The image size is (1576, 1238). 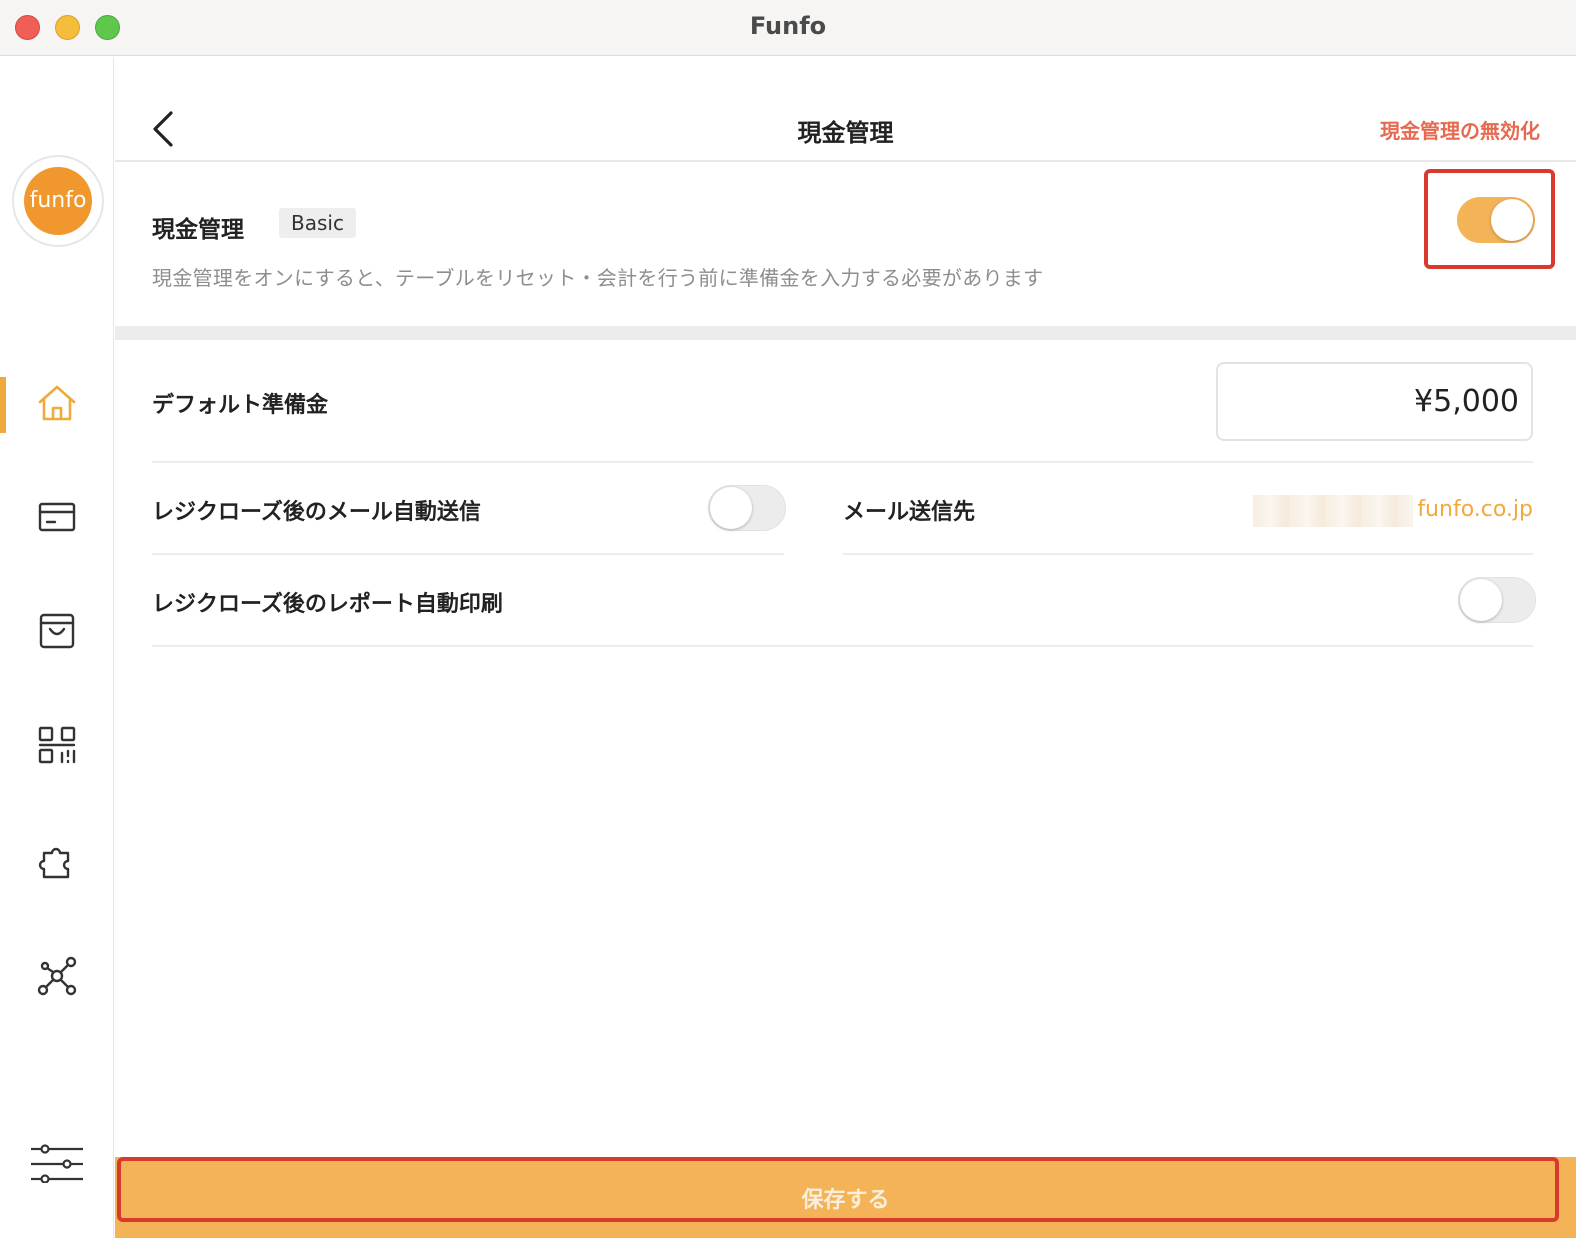 What do you see at coordinates (3, 405) in the screenshot?
I see `active-indicator` at bounding box center [3, 405].